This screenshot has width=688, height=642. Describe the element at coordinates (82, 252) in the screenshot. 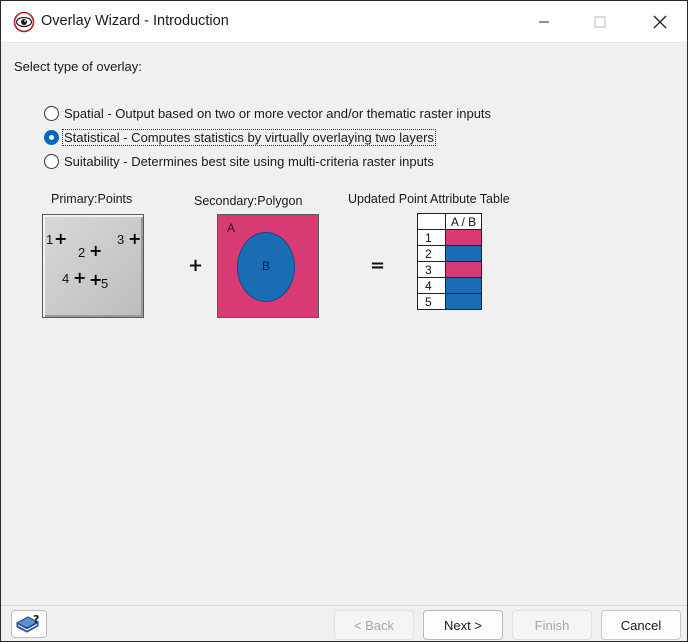

I see `point-label-2: 2` at that location.